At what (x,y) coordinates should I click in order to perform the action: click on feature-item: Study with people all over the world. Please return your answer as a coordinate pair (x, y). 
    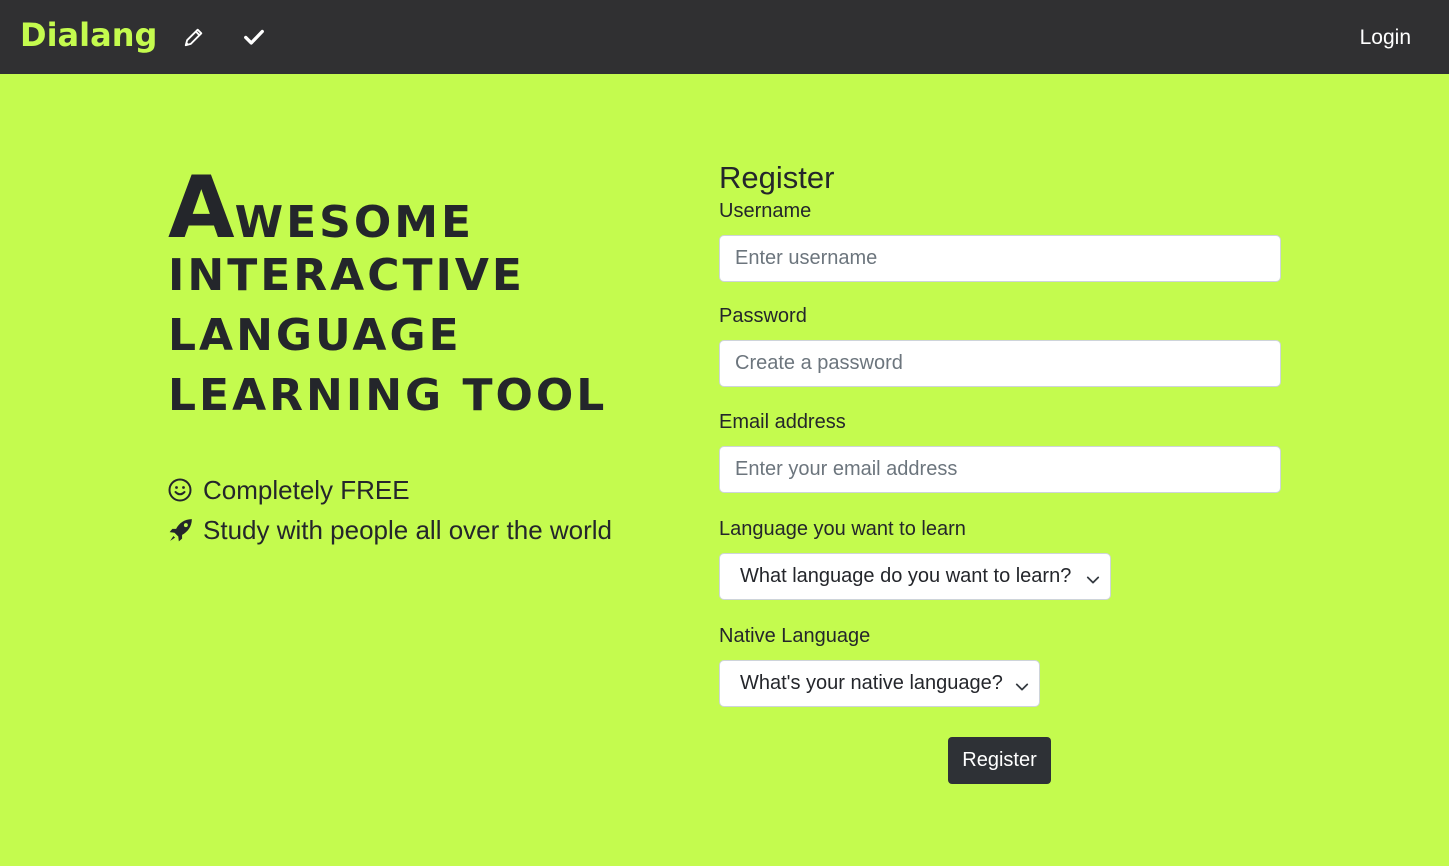
    Looking at the image, I should click on (390, 530).